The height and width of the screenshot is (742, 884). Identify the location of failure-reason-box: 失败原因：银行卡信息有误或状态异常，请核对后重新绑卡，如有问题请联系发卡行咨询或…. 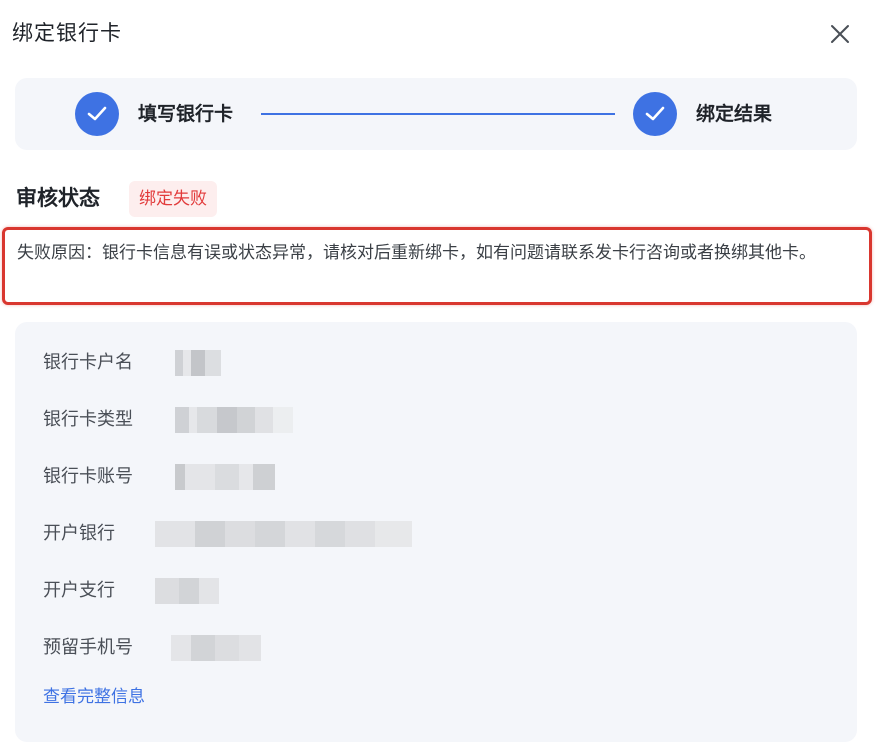
(437, 266).